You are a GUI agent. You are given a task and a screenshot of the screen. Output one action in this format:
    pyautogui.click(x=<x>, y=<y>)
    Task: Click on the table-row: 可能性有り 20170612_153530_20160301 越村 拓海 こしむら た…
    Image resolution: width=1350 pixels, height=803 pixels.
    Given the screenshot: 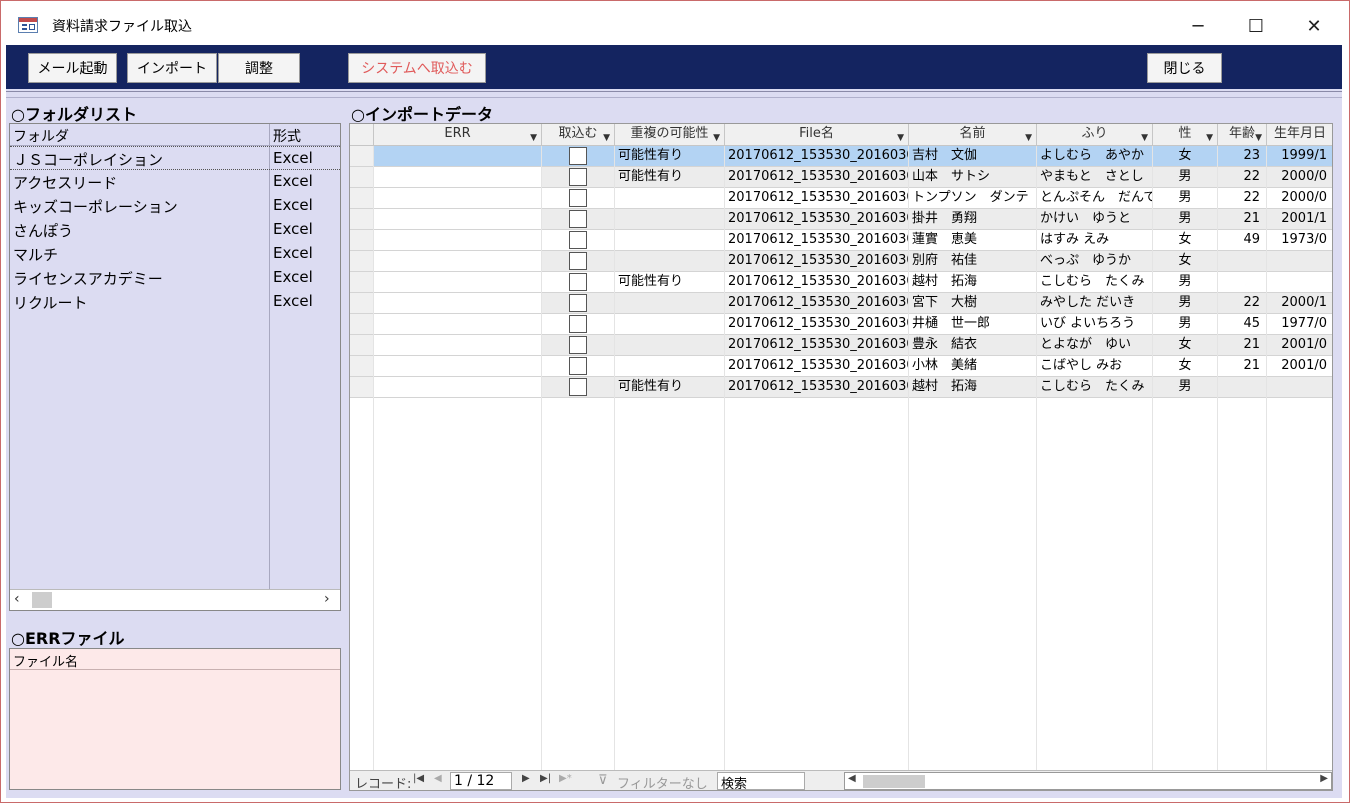 What is the action you would take?
    pyautogui.click(x=841, y=282)
    